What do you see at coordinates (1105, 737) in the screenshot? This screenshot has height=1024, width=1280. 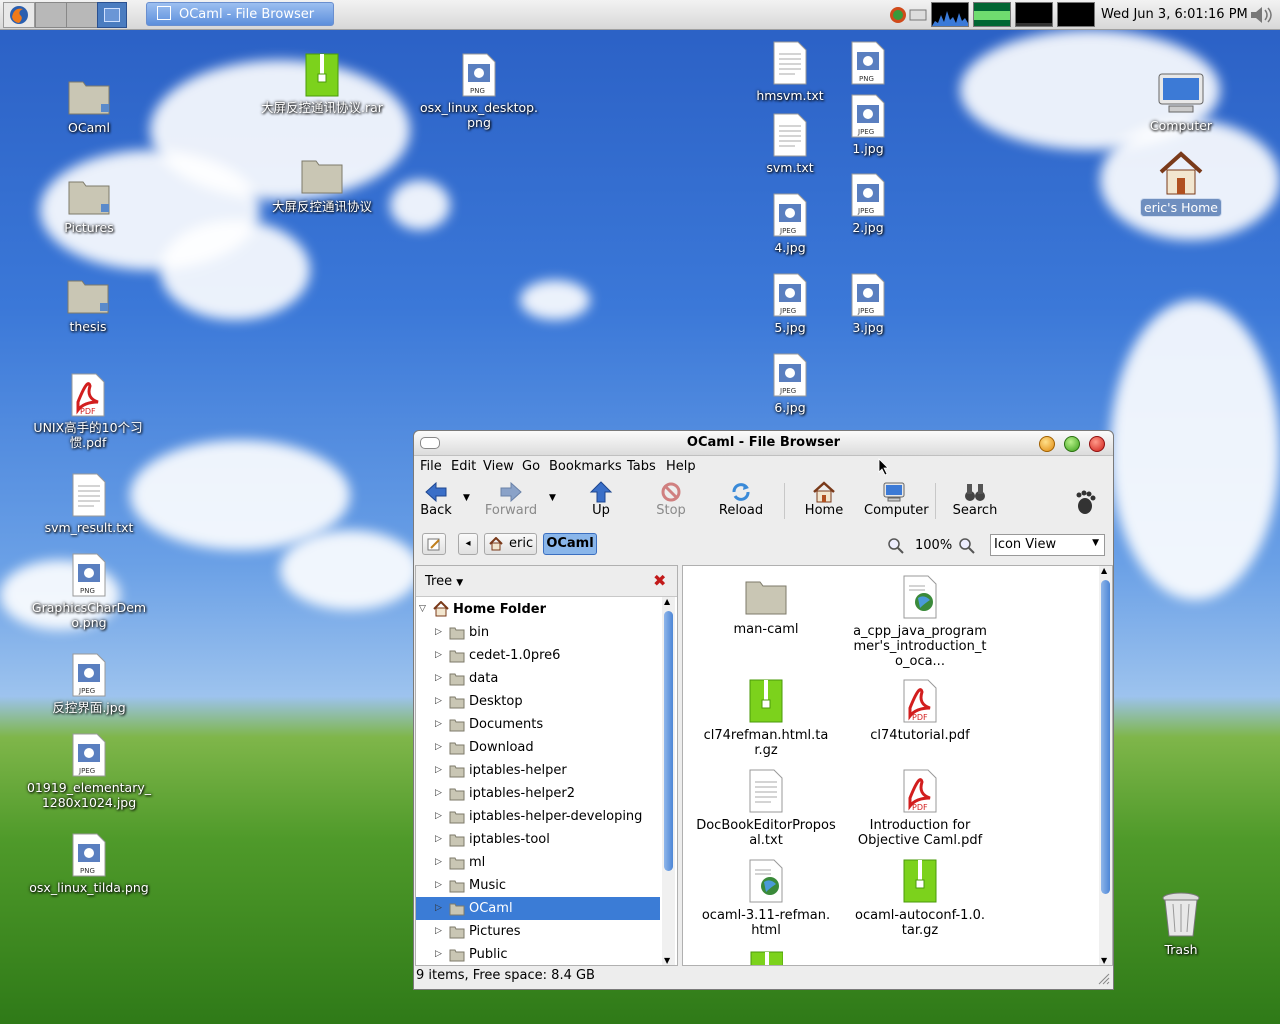 I see `icon-view-scroll-thumb` at bounding box center [1105, 737].